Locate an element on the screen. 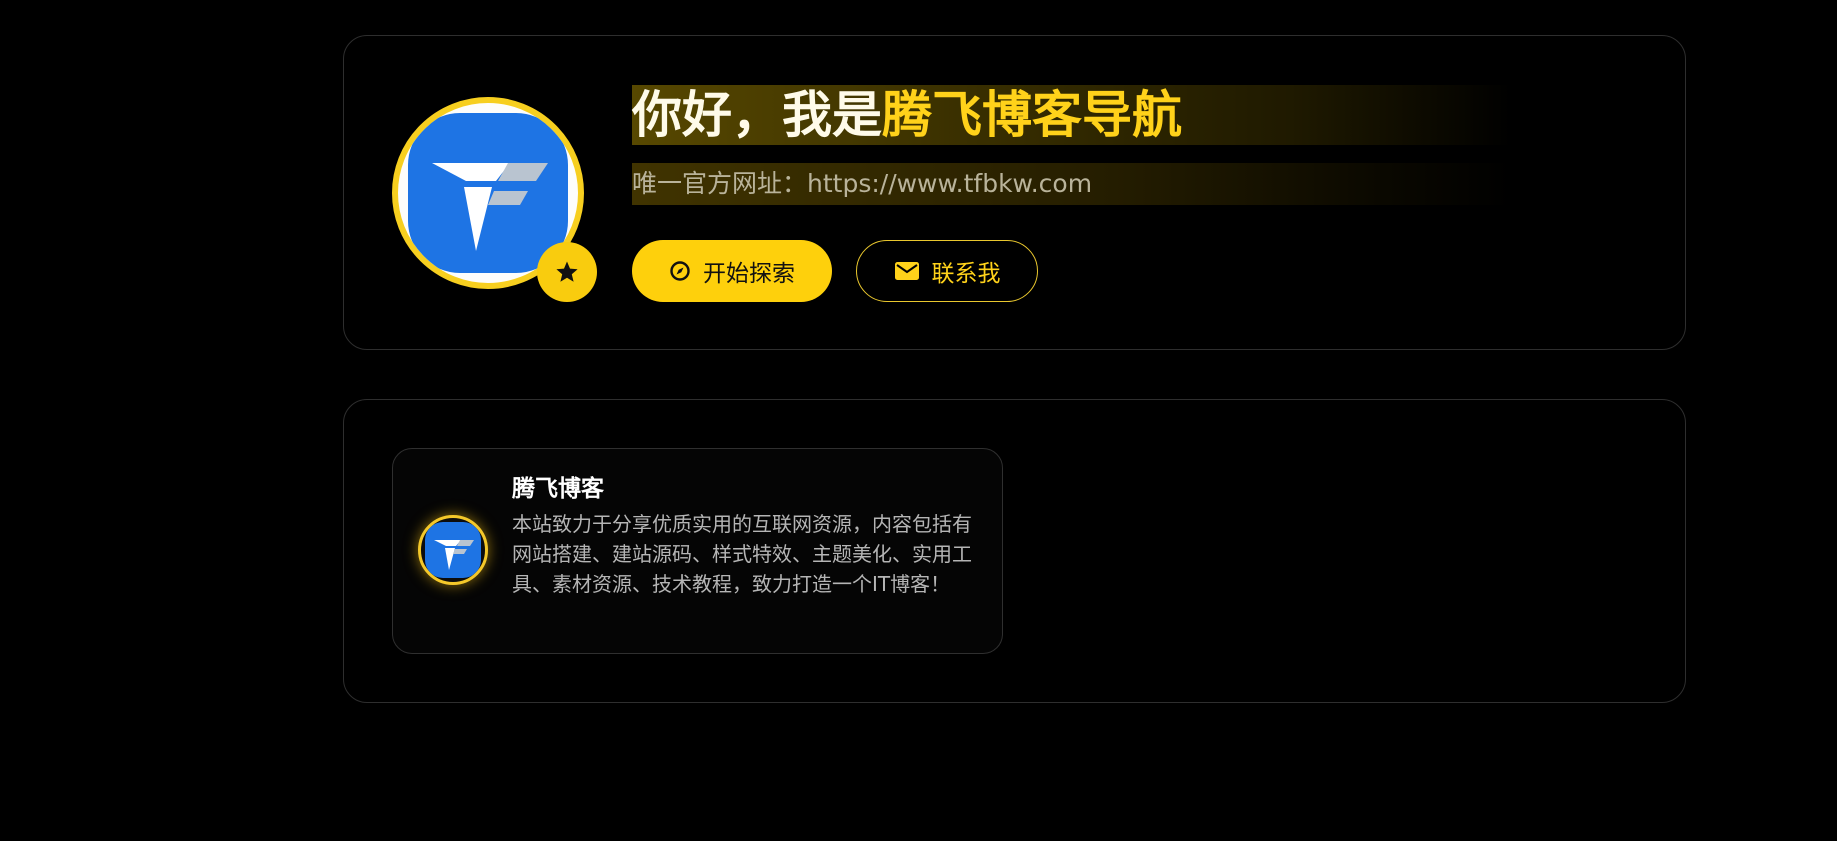  star-badge is located at coordinates (567, 272).